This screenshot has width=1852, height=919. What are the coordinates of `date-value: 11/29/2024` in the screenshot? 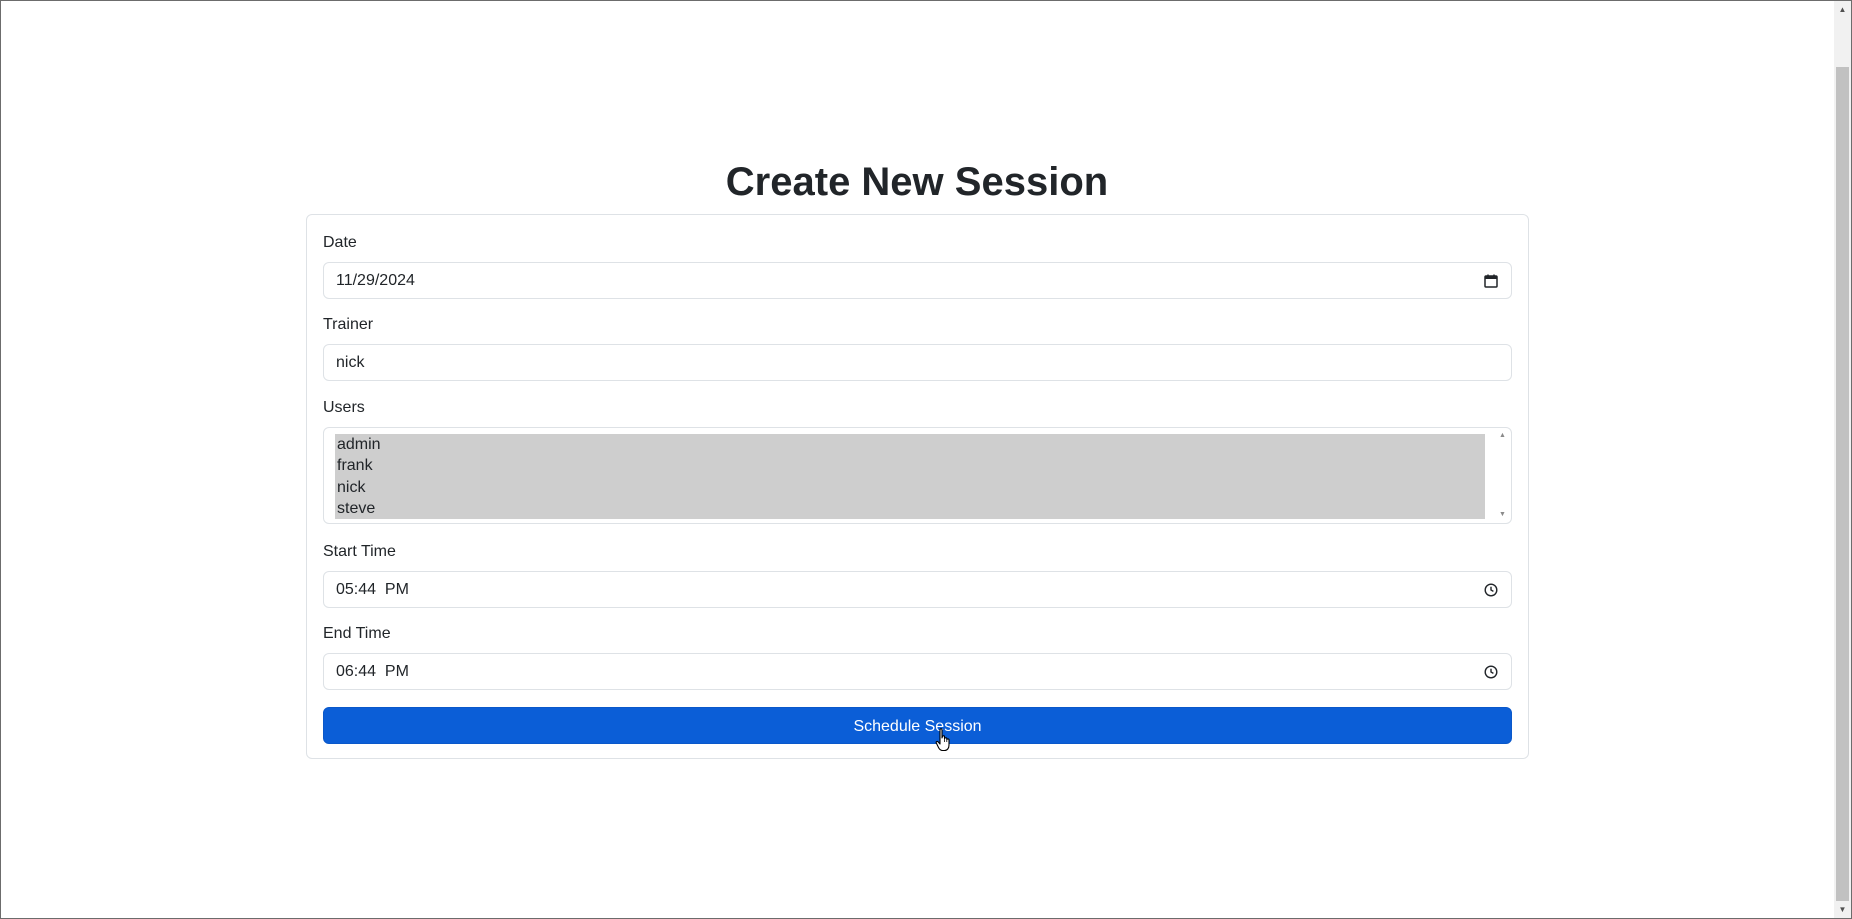 It's located at (375, 280).